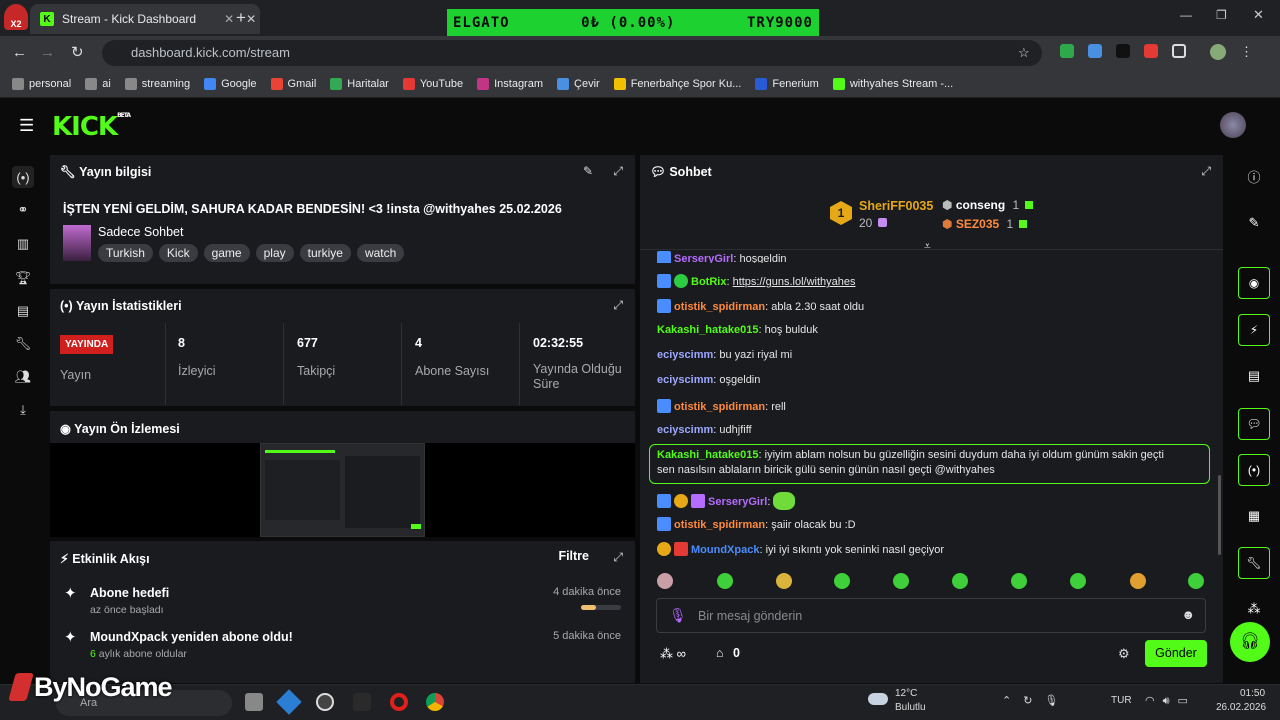 The height and width of the screenshot is (720, 1280). What do you see at coordinates (787, 83) in the screenshot?
I see `bookmark-item: Fenerium` at bounding box center [787, 83].